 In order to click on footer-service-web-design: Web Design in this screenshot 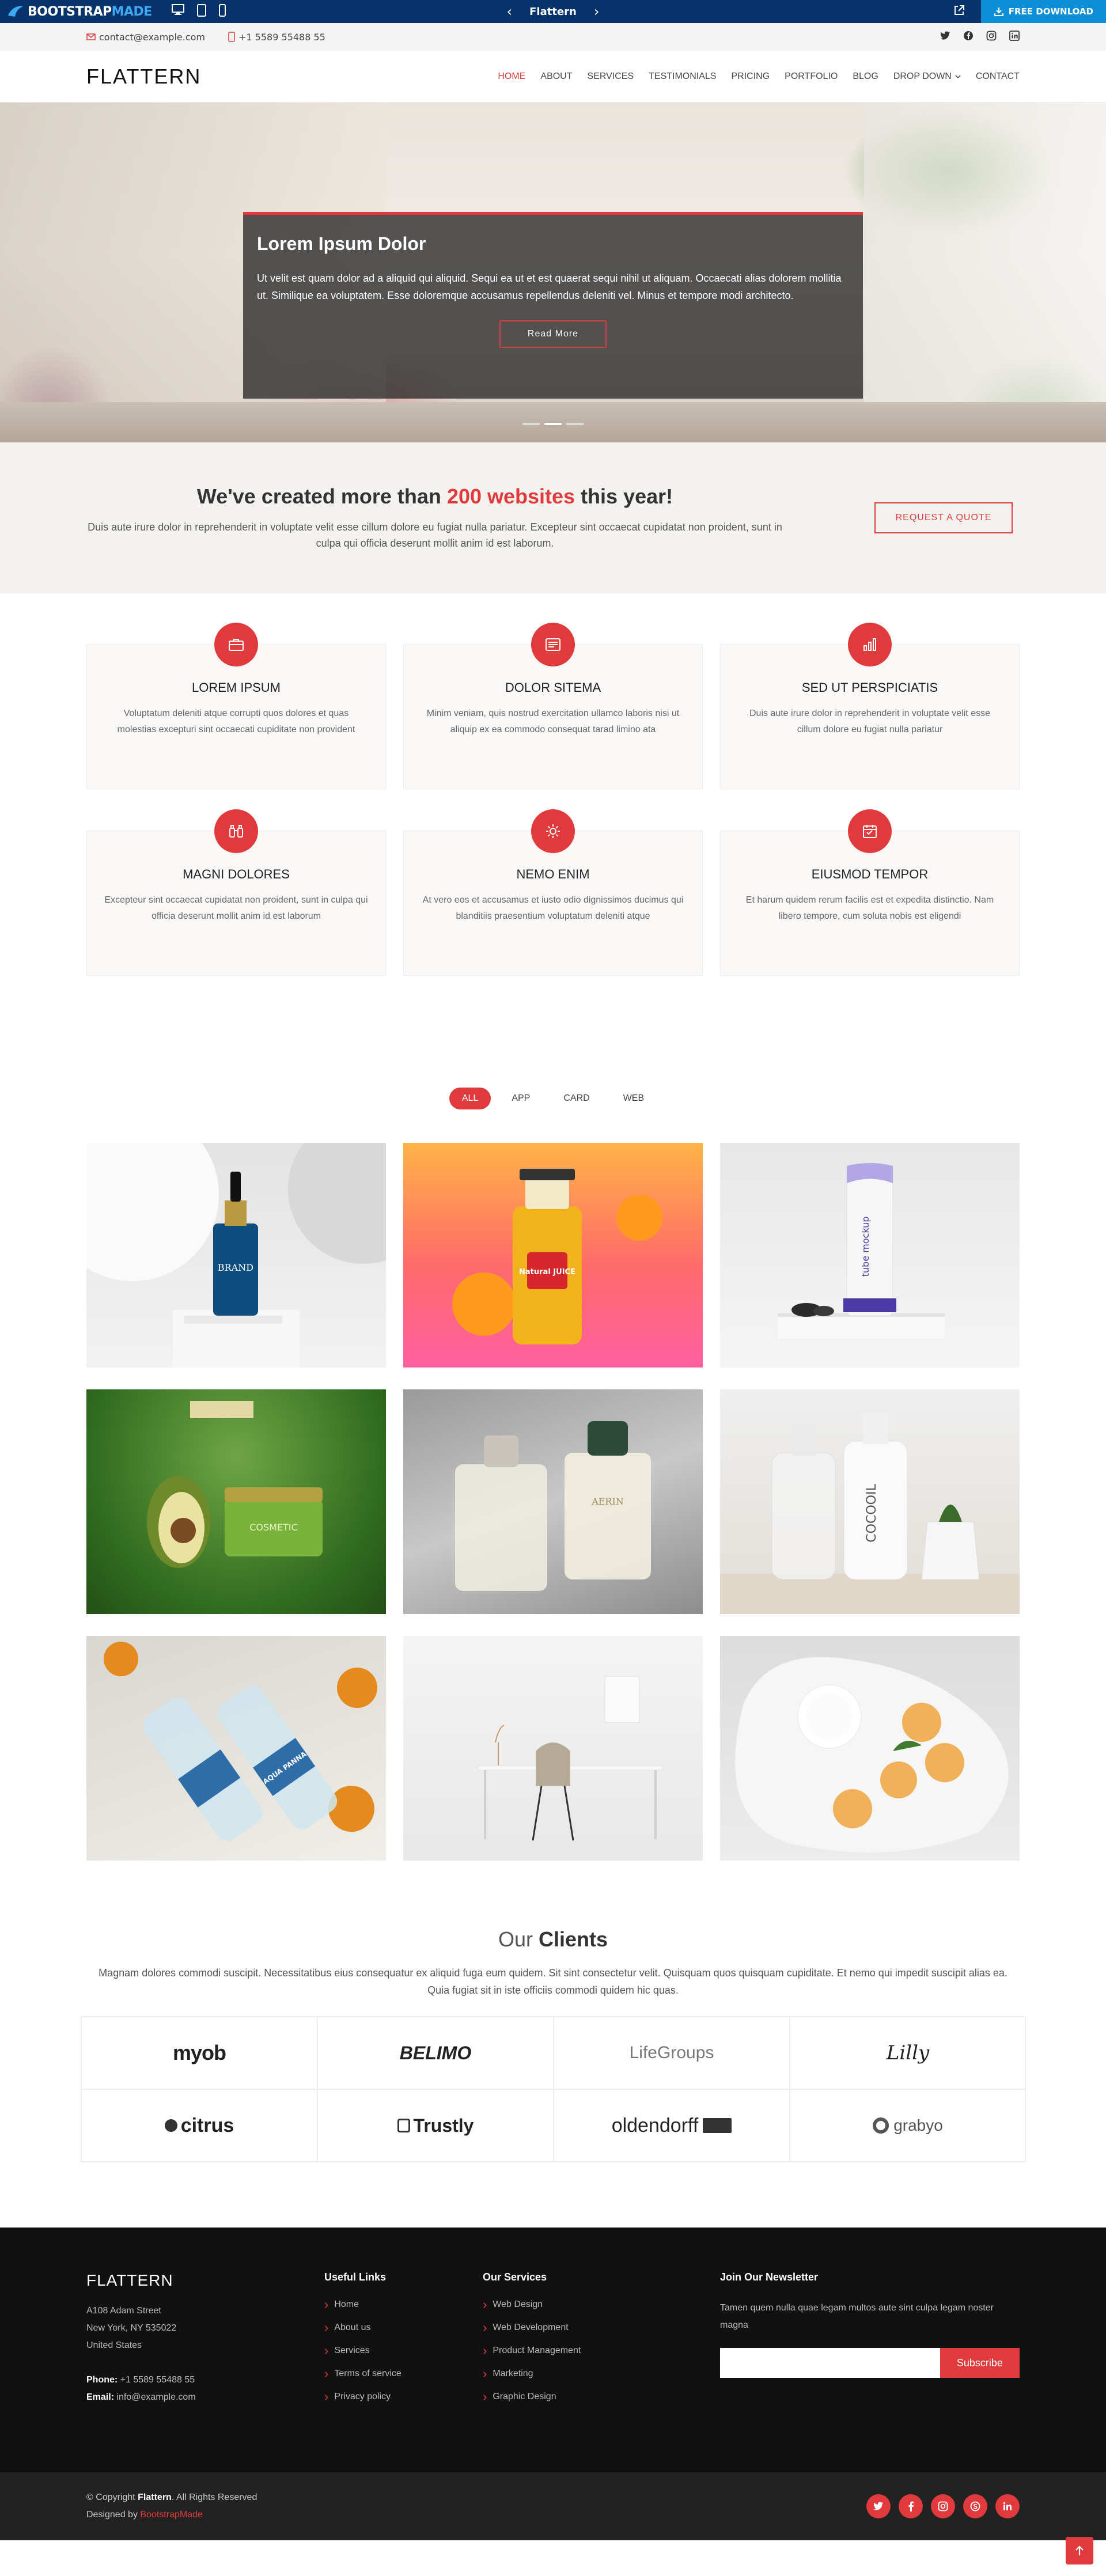, I will do `click(601, 2305)`.